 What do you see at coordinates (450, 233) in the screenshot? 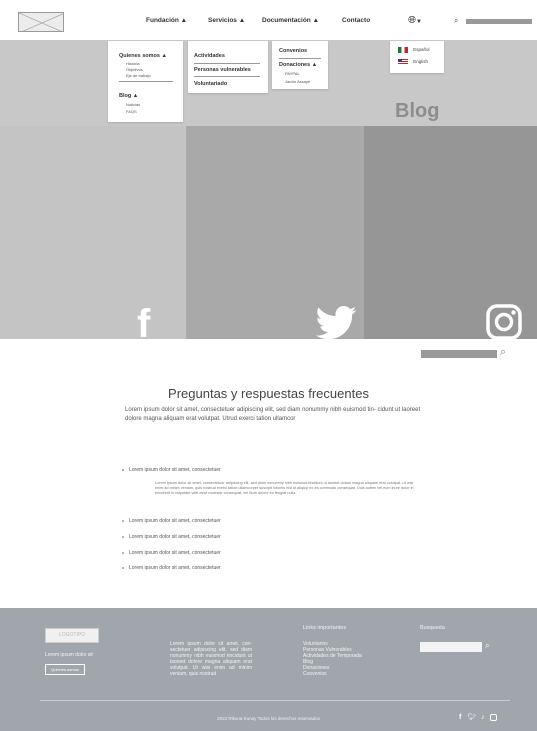
I see `instagram-panel` at bounding box center [450, 233].